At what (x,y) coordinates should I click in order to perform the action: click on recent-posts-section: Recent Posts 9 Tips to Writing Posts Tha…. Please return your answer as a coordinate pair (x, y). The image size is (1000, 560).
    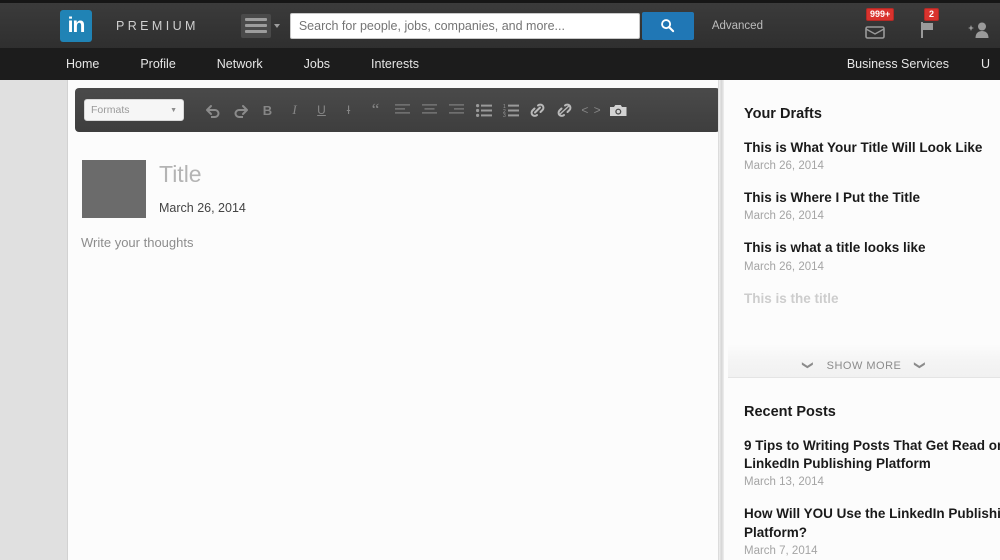
    Looking at the image, I should click on (864, 467).